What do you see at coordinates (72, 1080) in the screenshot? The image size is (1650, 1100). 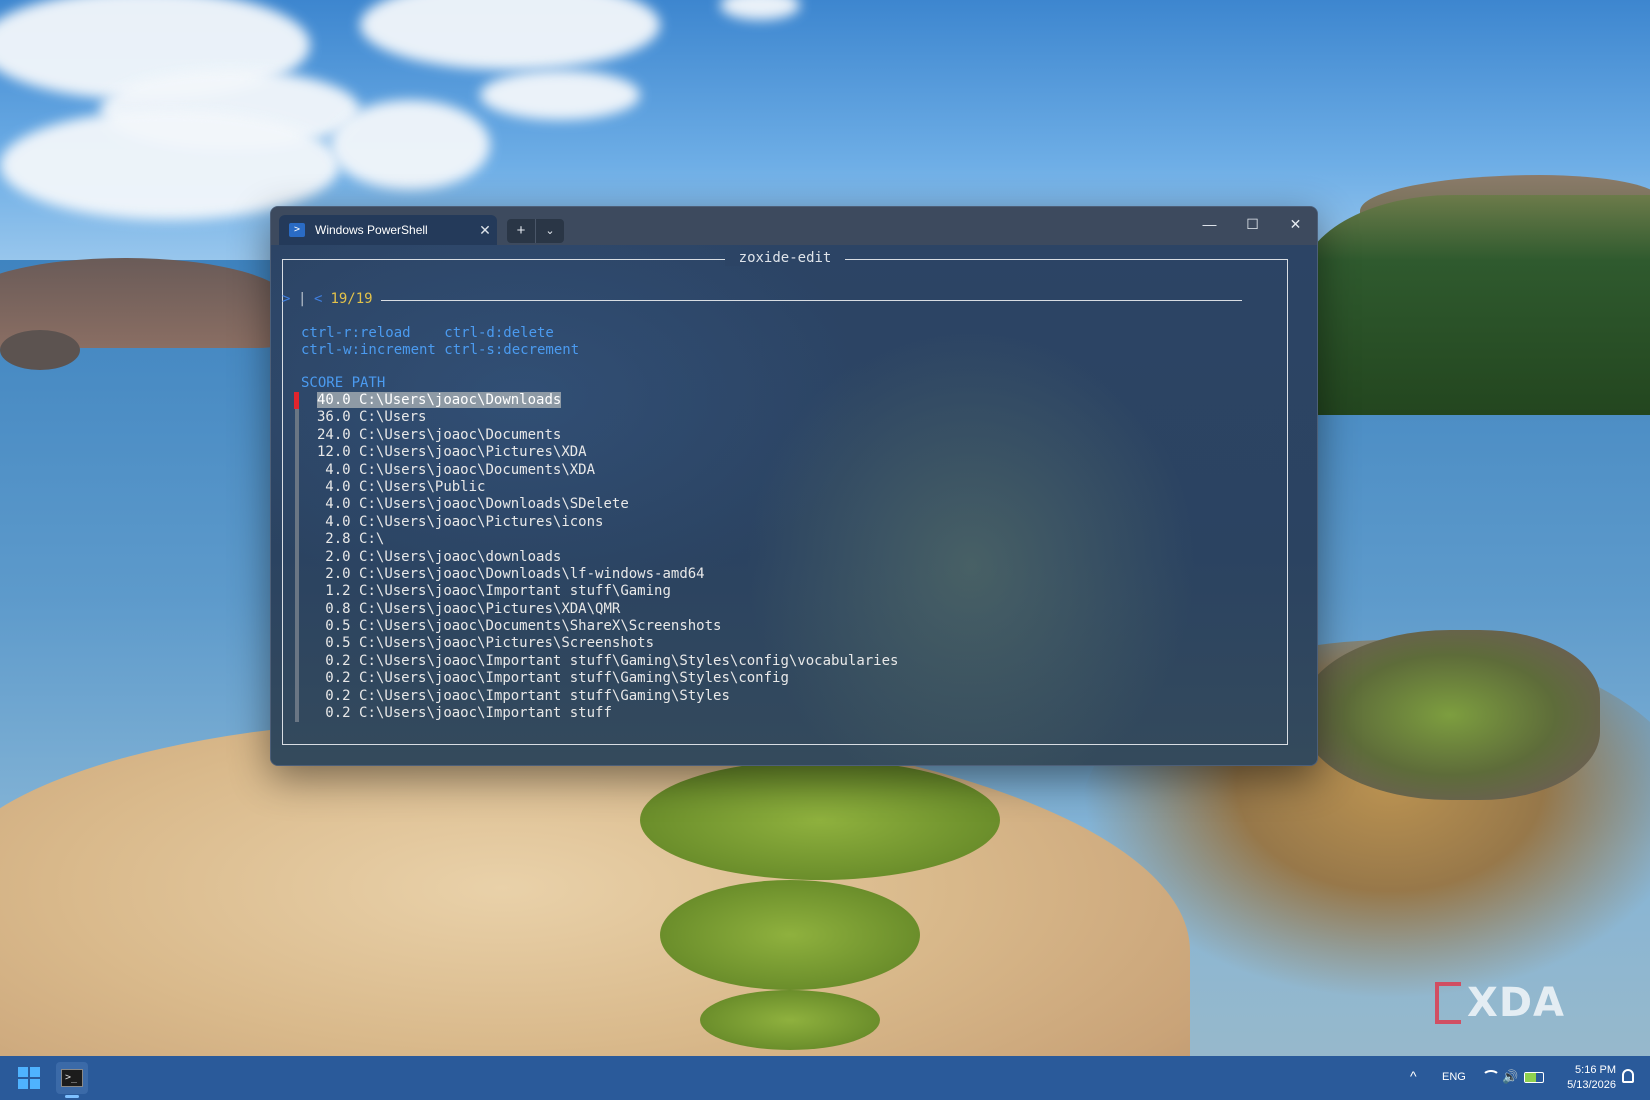 I see `terminal-icon: >_` at bounding box center [72, 1080].